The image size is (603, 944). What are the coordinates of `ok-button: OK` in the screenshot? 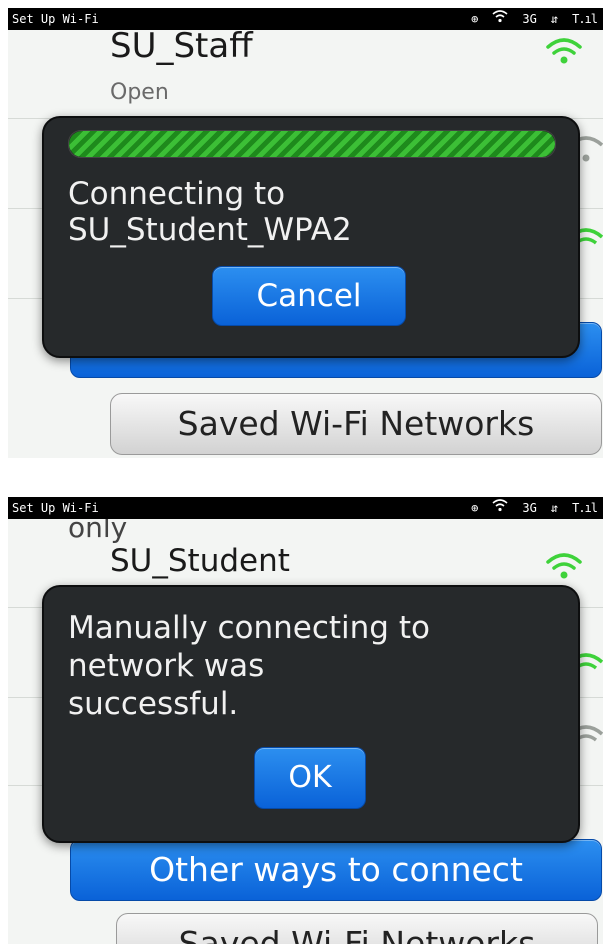 It's located at (310, 778).